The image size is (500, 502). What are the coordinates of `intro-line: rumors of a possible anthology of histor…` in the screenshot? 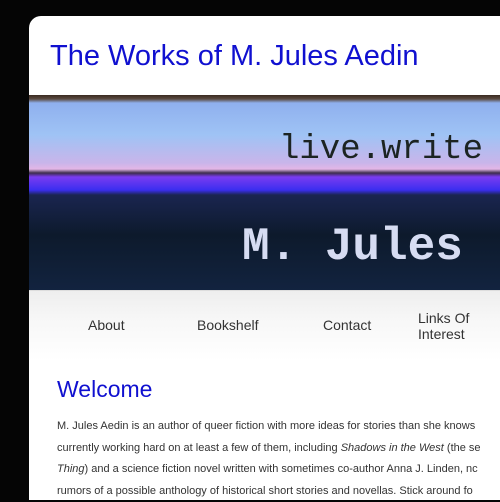 It's located at (276, 491).